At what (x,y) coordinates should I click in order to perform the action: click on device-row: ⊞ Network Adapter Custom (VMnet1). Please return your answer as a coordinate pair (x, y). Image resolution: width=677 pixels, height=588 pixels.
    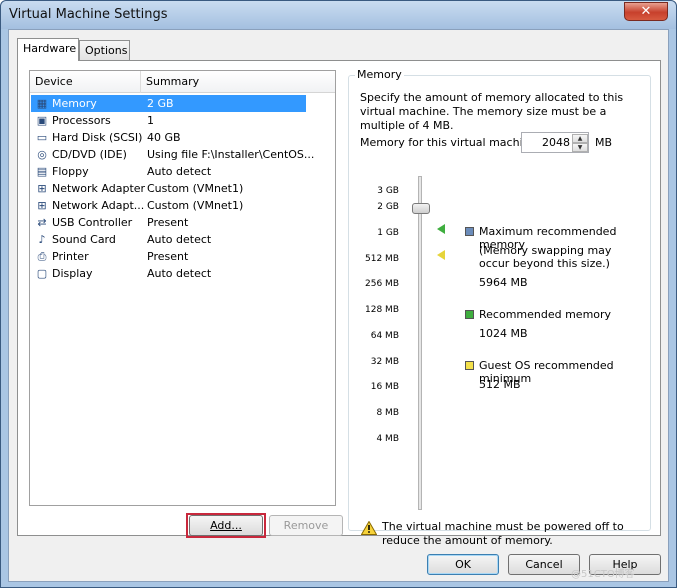
    Looking at the image, I should click on (168, 188).